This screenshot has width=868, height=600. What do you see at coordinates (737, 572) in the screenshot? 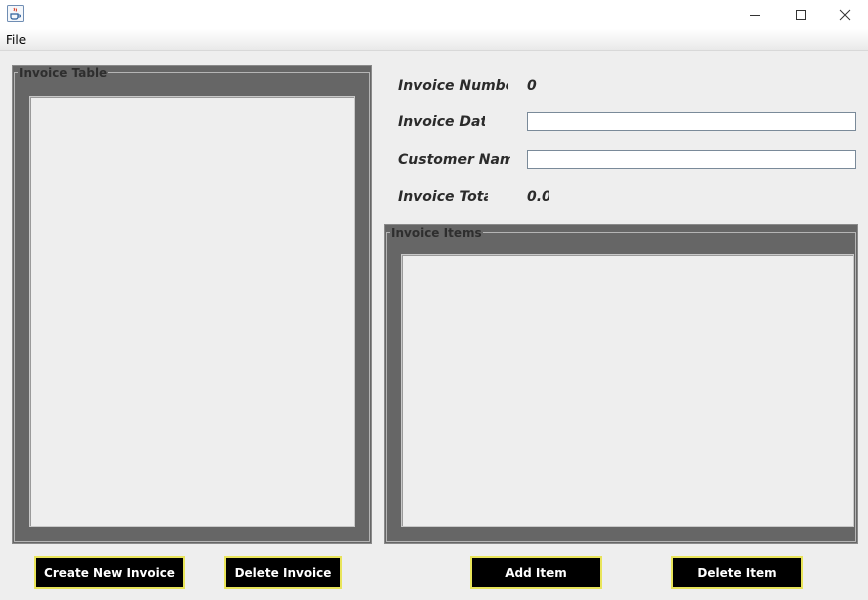
I see `delete-item-button: Delete Item` at bounding box center [737, 572].